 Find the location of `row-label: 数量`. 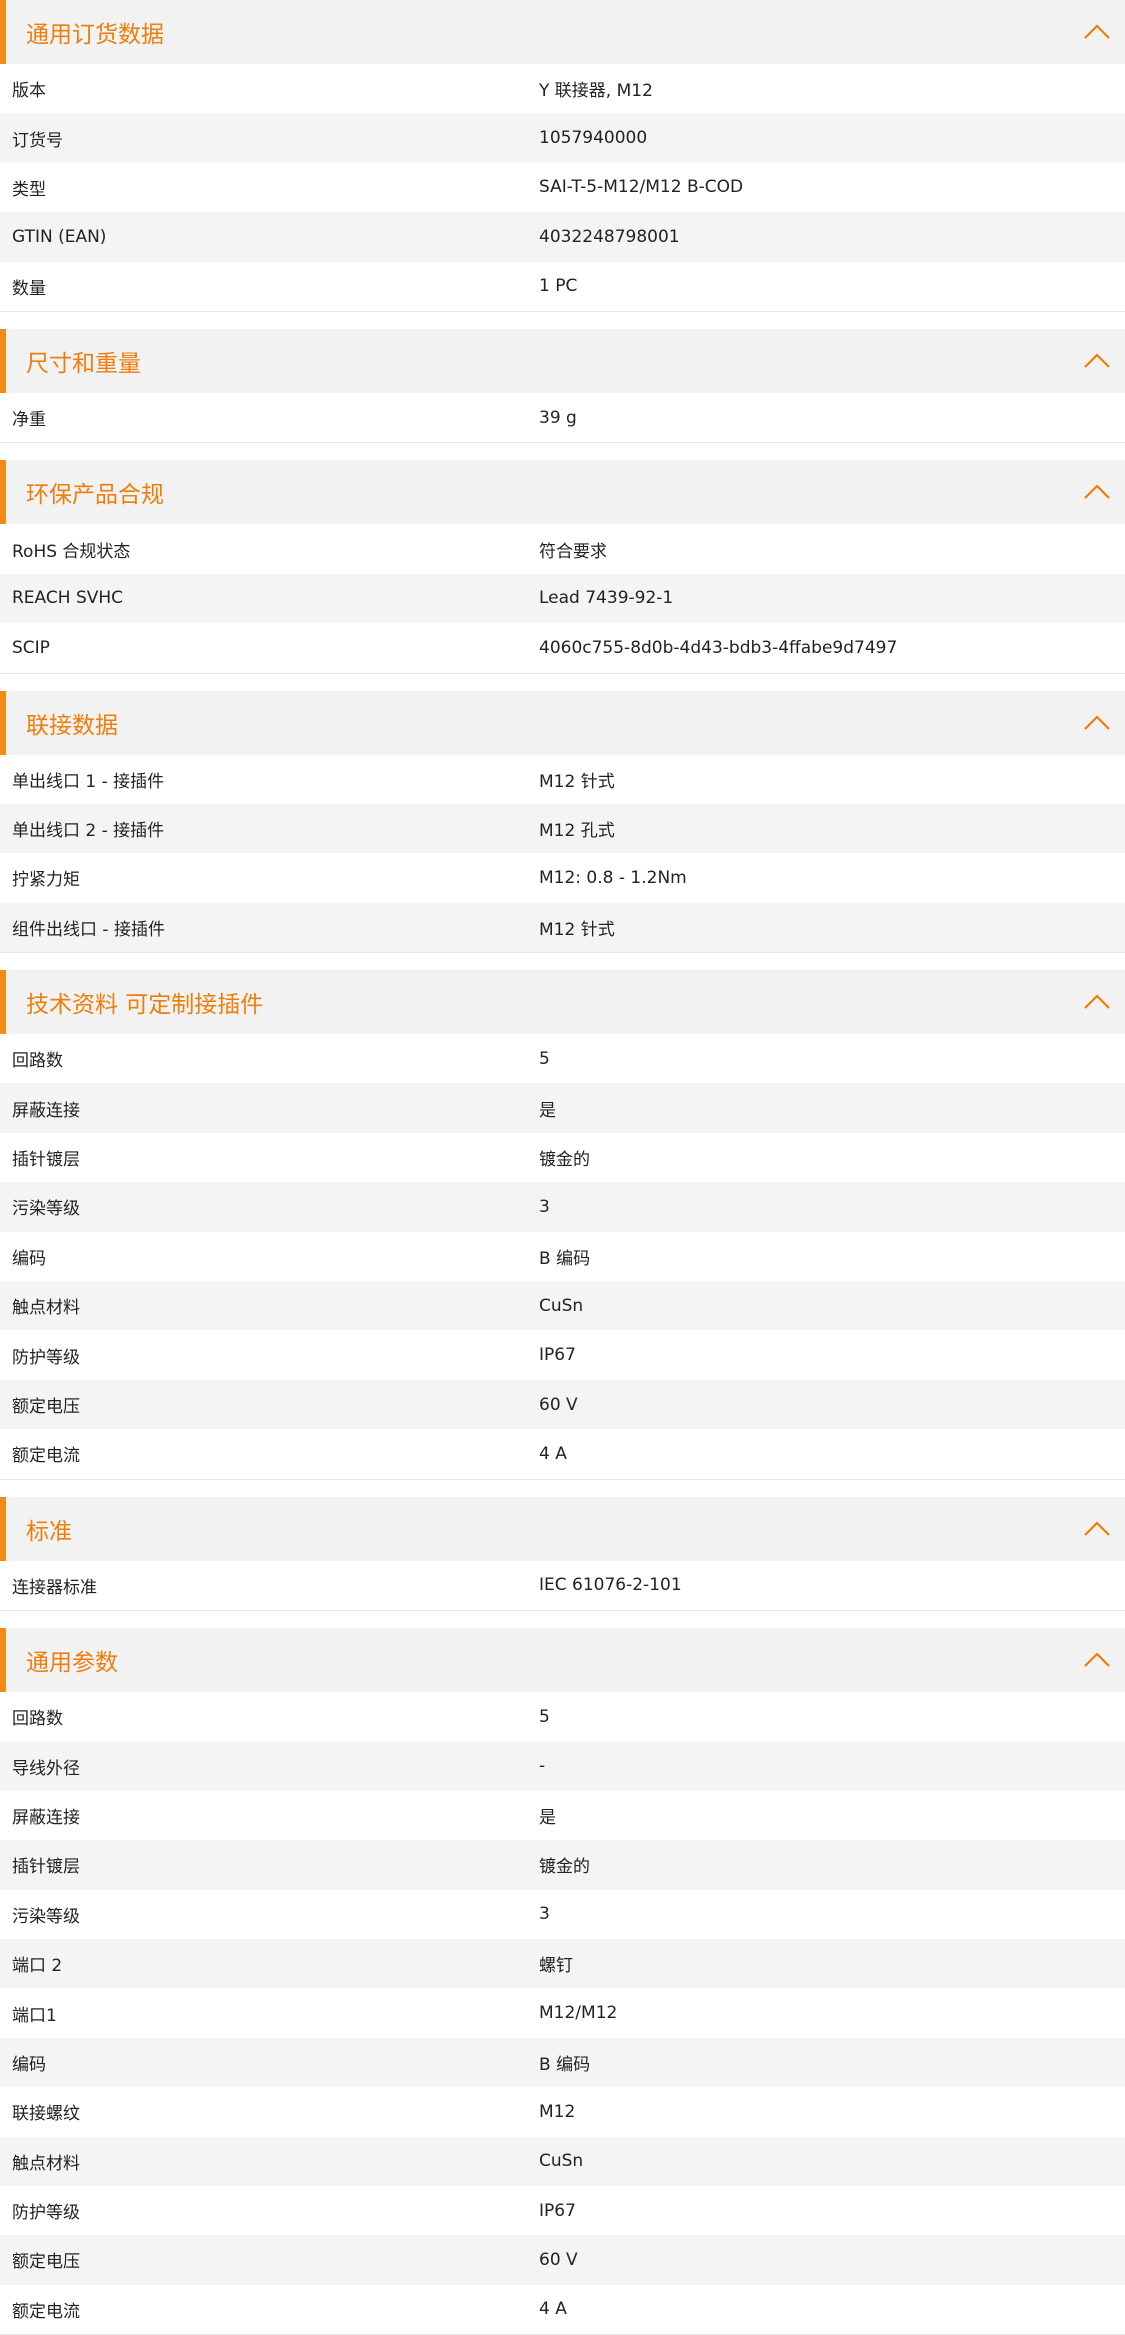

row-label: 数量 is located at coordinates (29, 288).